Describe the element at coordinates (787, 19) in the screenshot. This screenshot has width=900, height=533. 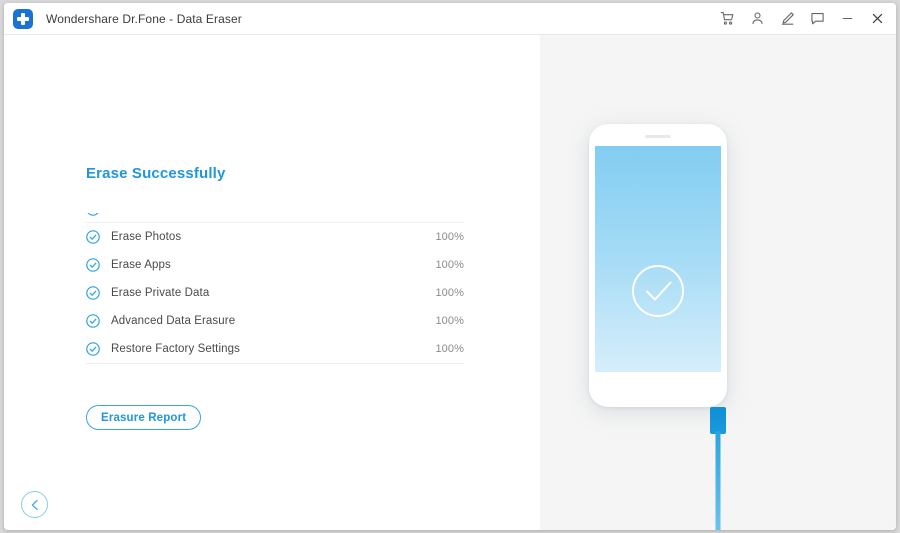
I see `edit-icon` at that location.